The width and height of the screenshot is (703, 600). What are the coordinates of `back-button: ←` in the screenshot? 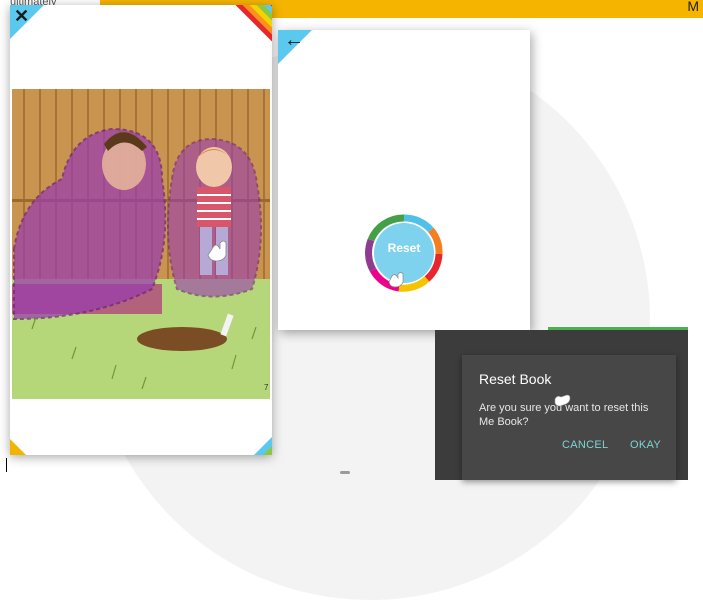 It's located at (295, 46).